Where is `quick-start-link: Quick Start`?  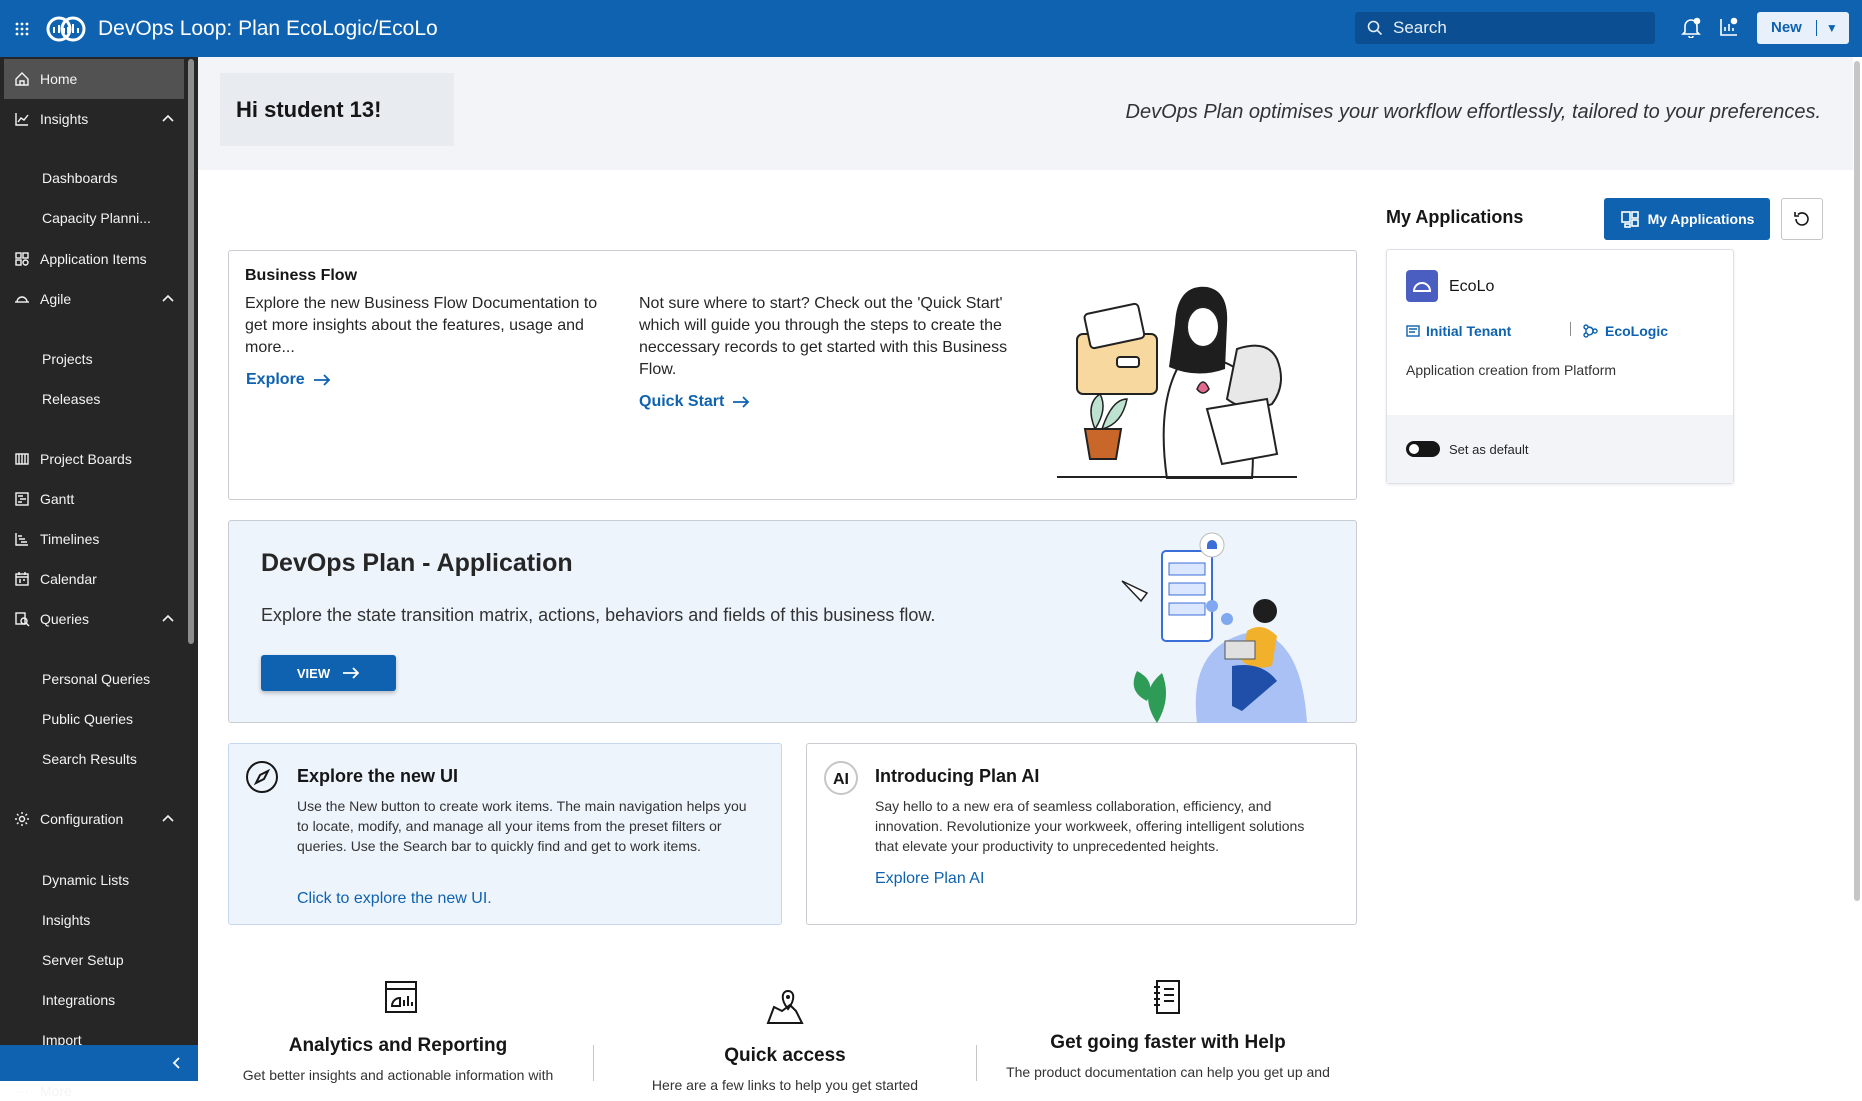 quick-start-link: Quick Start is located at coordinates (694, 402).